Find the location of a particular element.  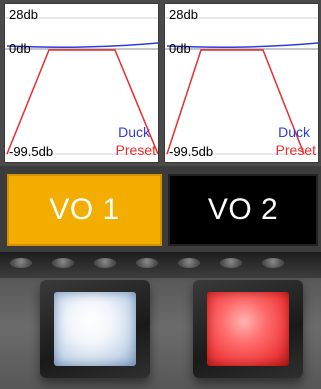

channel-tile-vo2: VO 2 is located at coordinates (243, 210).